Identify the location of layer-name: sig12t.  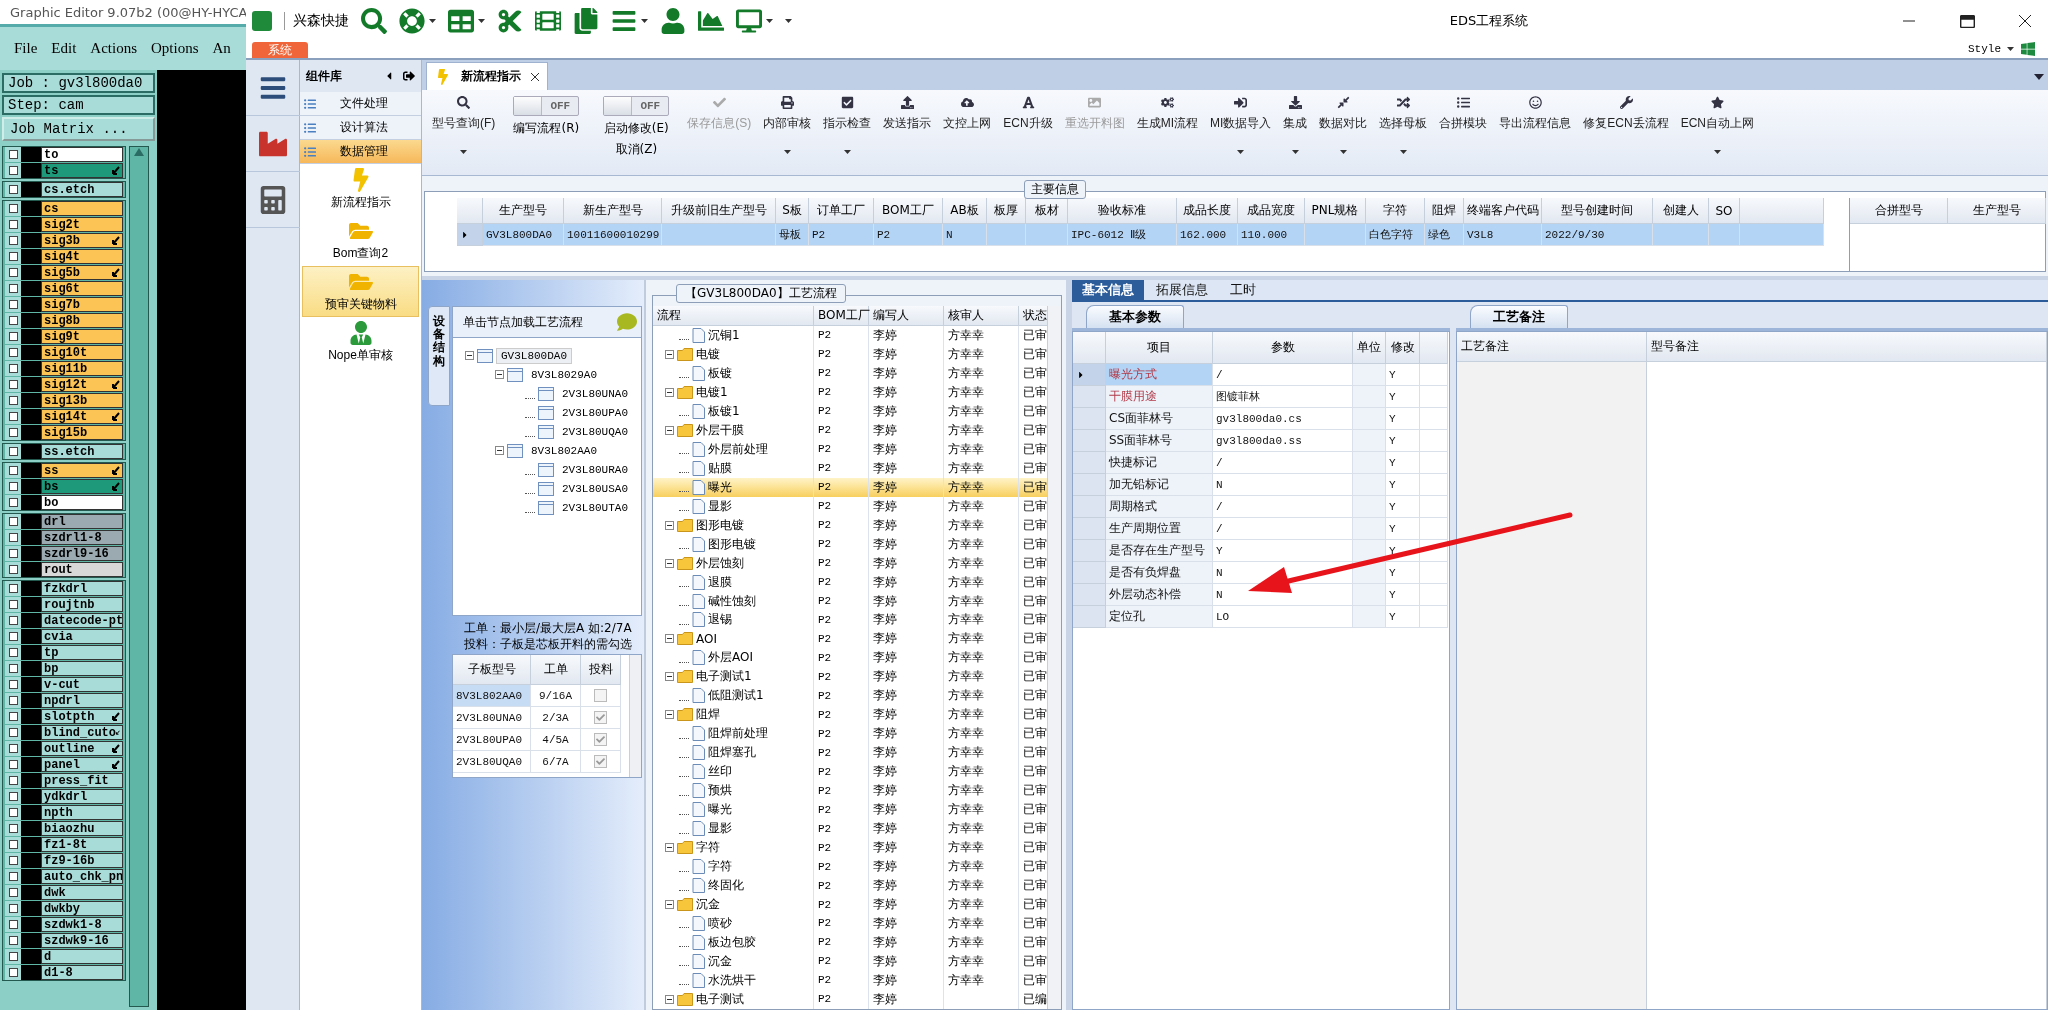
(82, 384).